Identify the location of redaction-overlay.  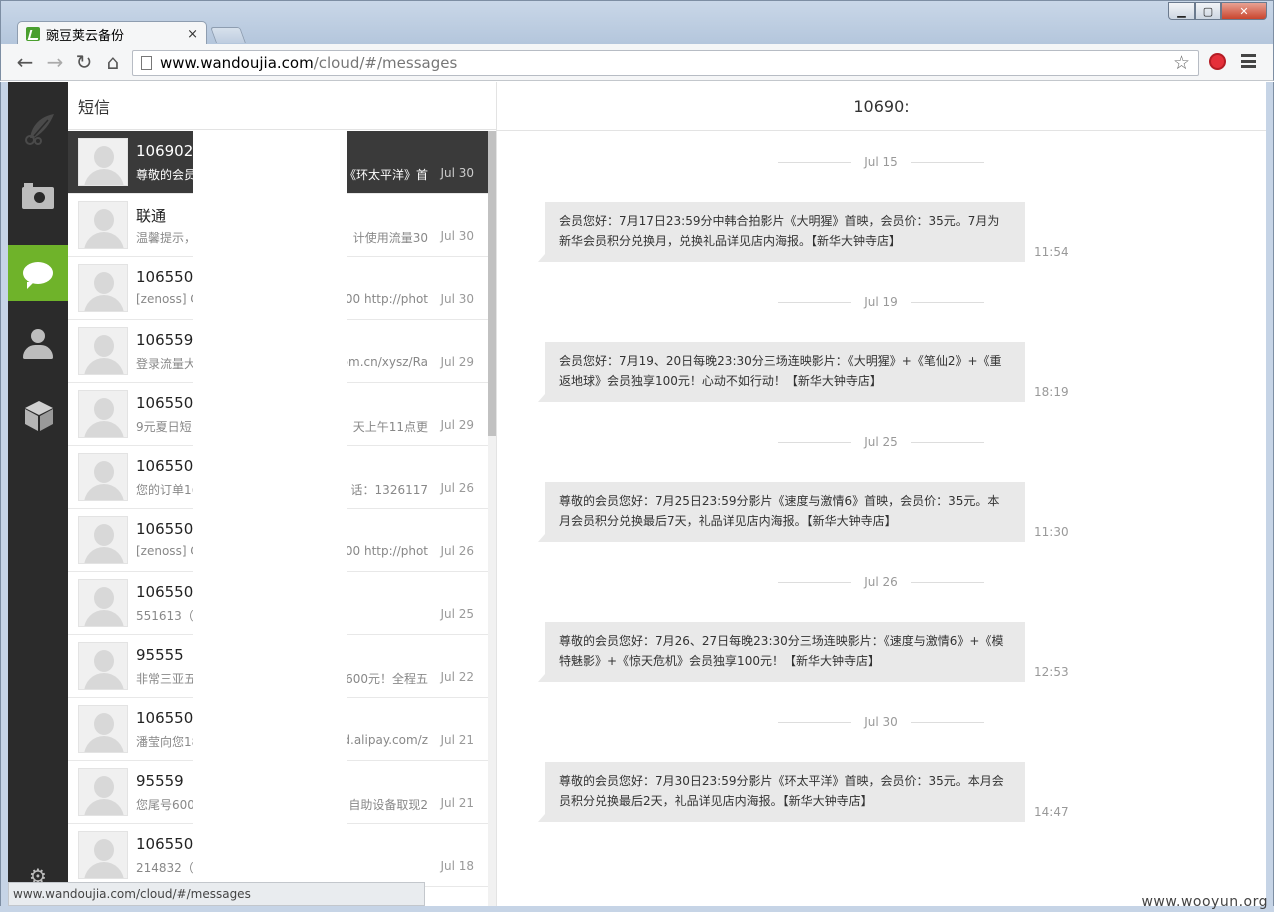
(270, 518).